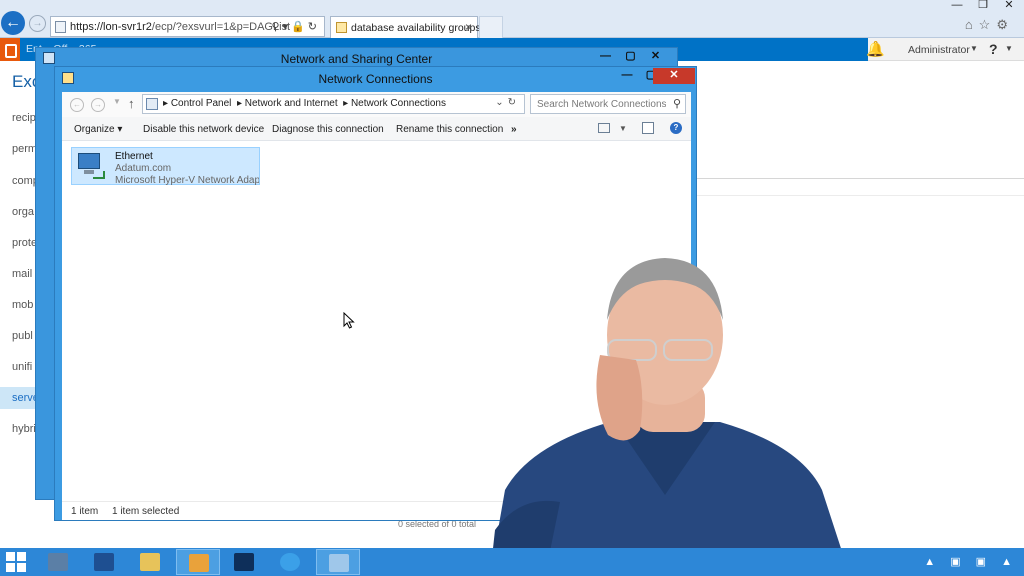 Image resolution: width=1024 pixels, height=576 pixels. What do you see at coordinates (24, 118) in the screenshot?
I see `nav-item-recipients: recip` at bounding box center [24, 118].